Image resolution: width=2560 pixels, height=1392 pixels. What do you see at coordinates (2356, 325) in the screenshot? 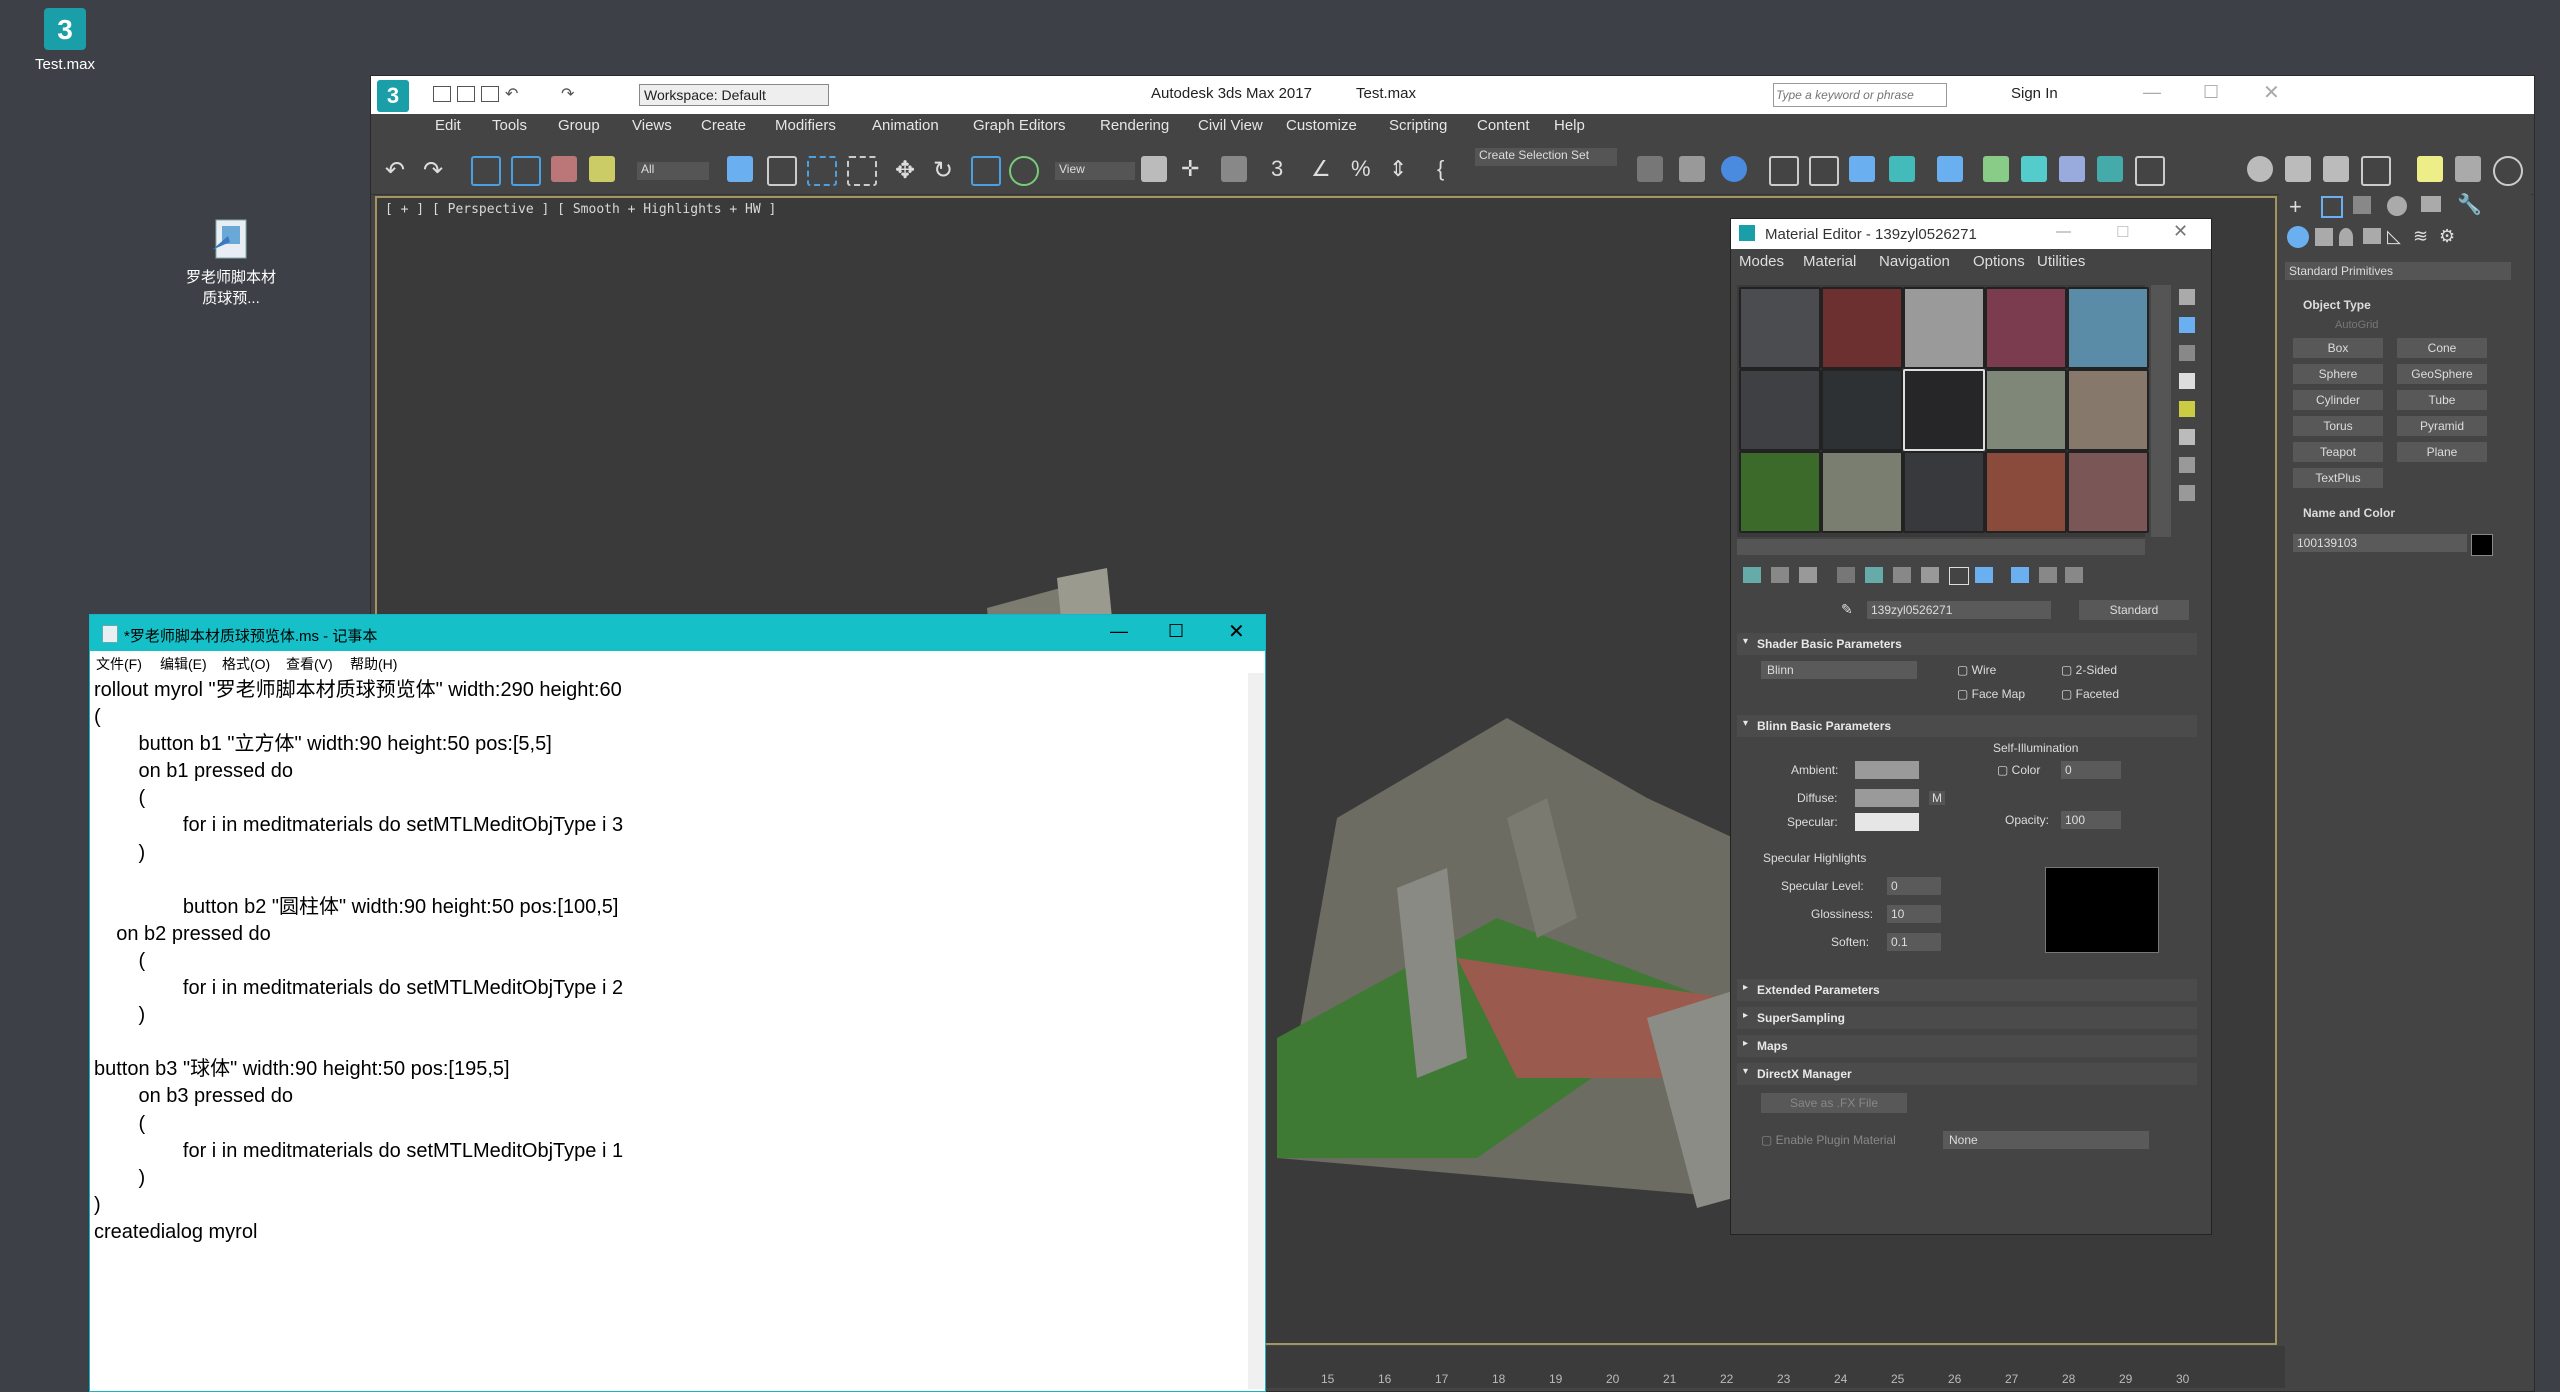
I see `autogrid-checkbox: AutoGrid` at bounding box center [2356, 325].